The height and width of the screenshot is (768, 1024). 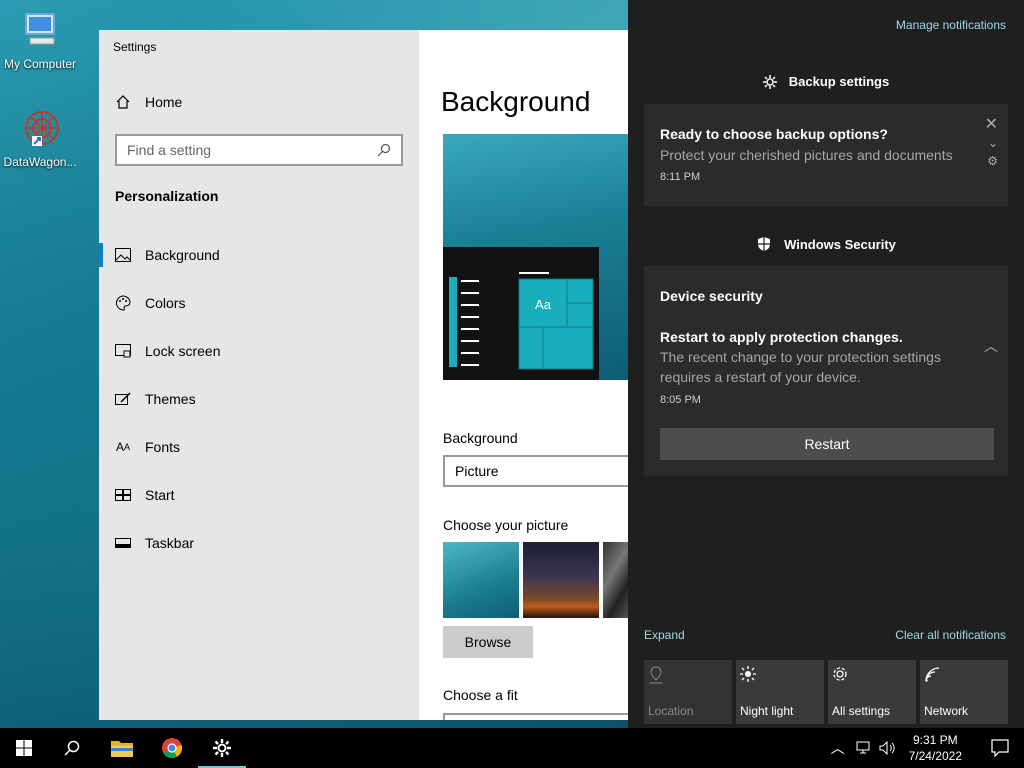 I want to click on start-menu-preview: Aa, so click(x=521, y=321).